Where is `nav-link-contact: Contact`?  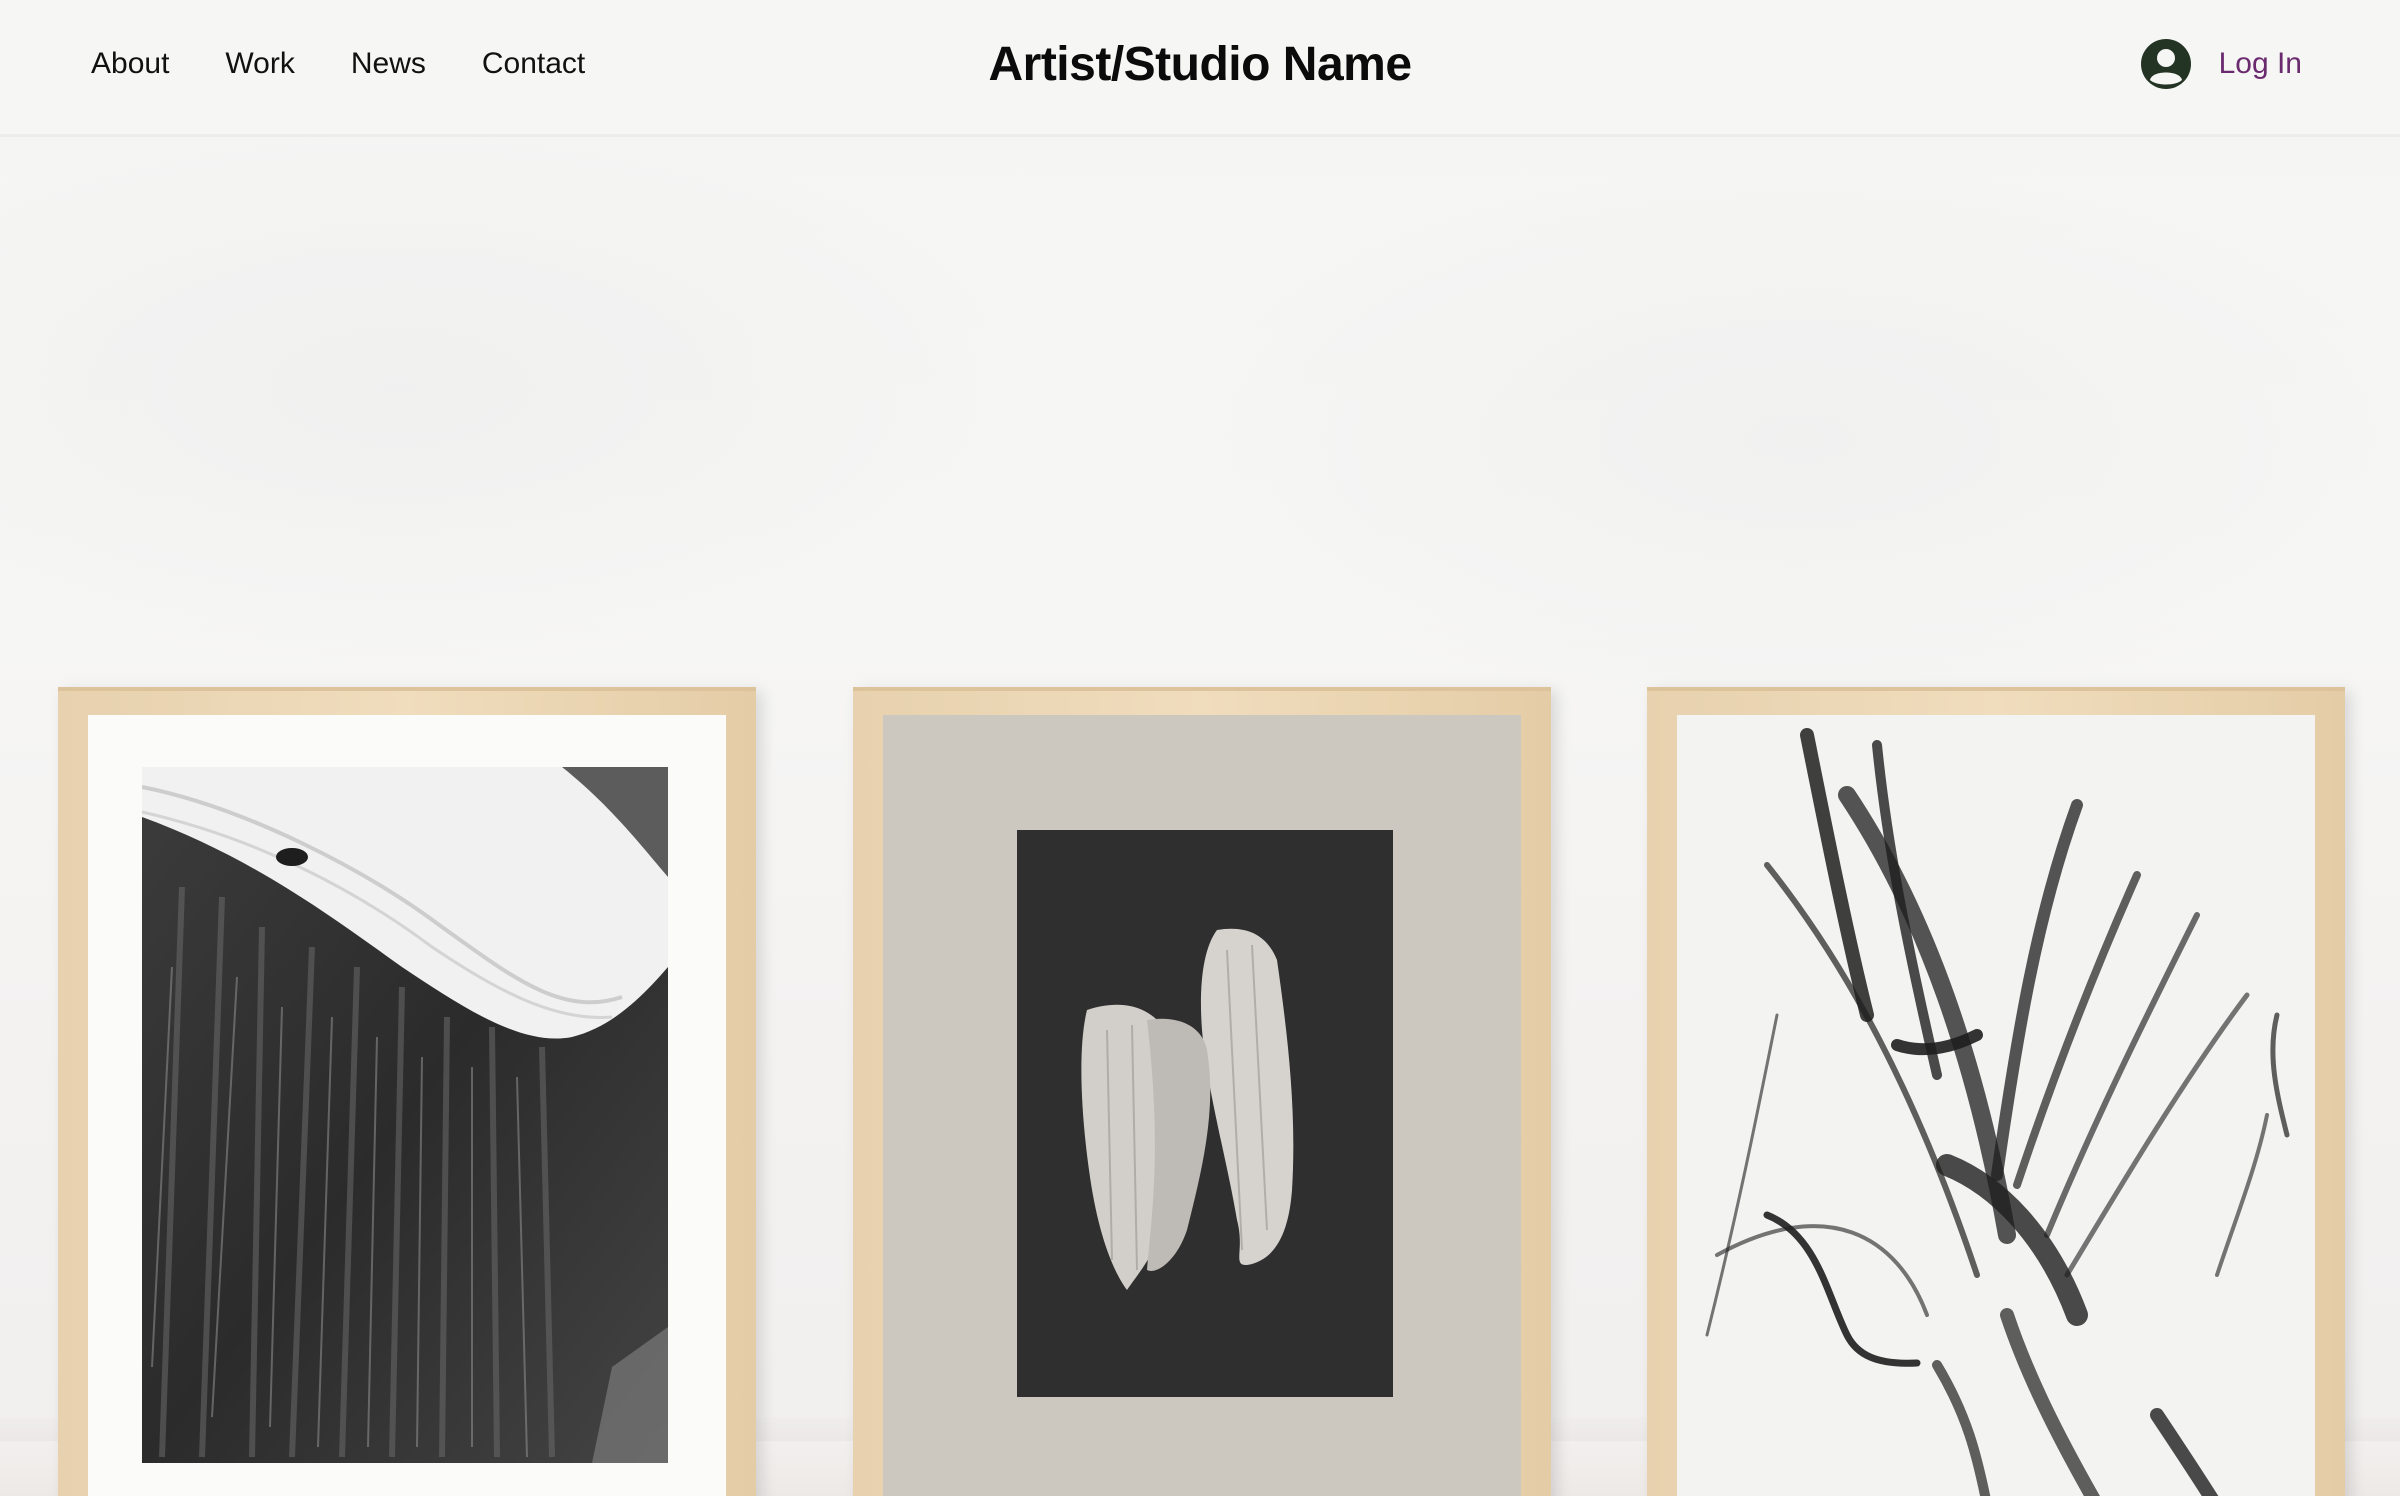 nav-link-contact: Contact is located at coordinates (533, 64).